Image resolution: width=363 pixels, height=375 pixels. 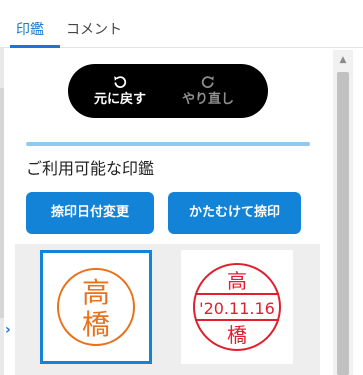 I want to click on tab-stamp: 印鑑, so click(x=30, y=30).